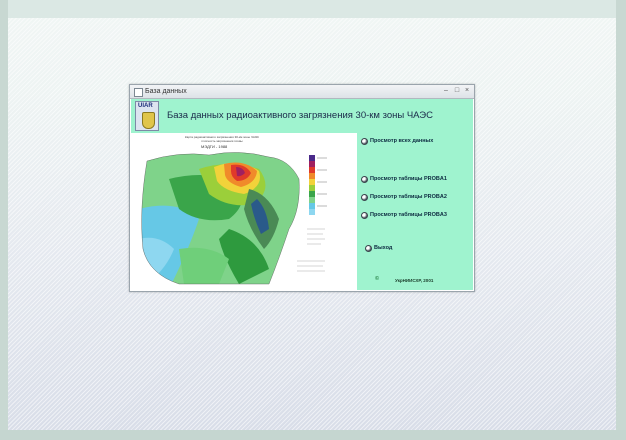 This screenshot has height=440, width=626. Describe the element at coordinates (377, 279) in the screenshot. I see `copyright-icon: ©` at that location.